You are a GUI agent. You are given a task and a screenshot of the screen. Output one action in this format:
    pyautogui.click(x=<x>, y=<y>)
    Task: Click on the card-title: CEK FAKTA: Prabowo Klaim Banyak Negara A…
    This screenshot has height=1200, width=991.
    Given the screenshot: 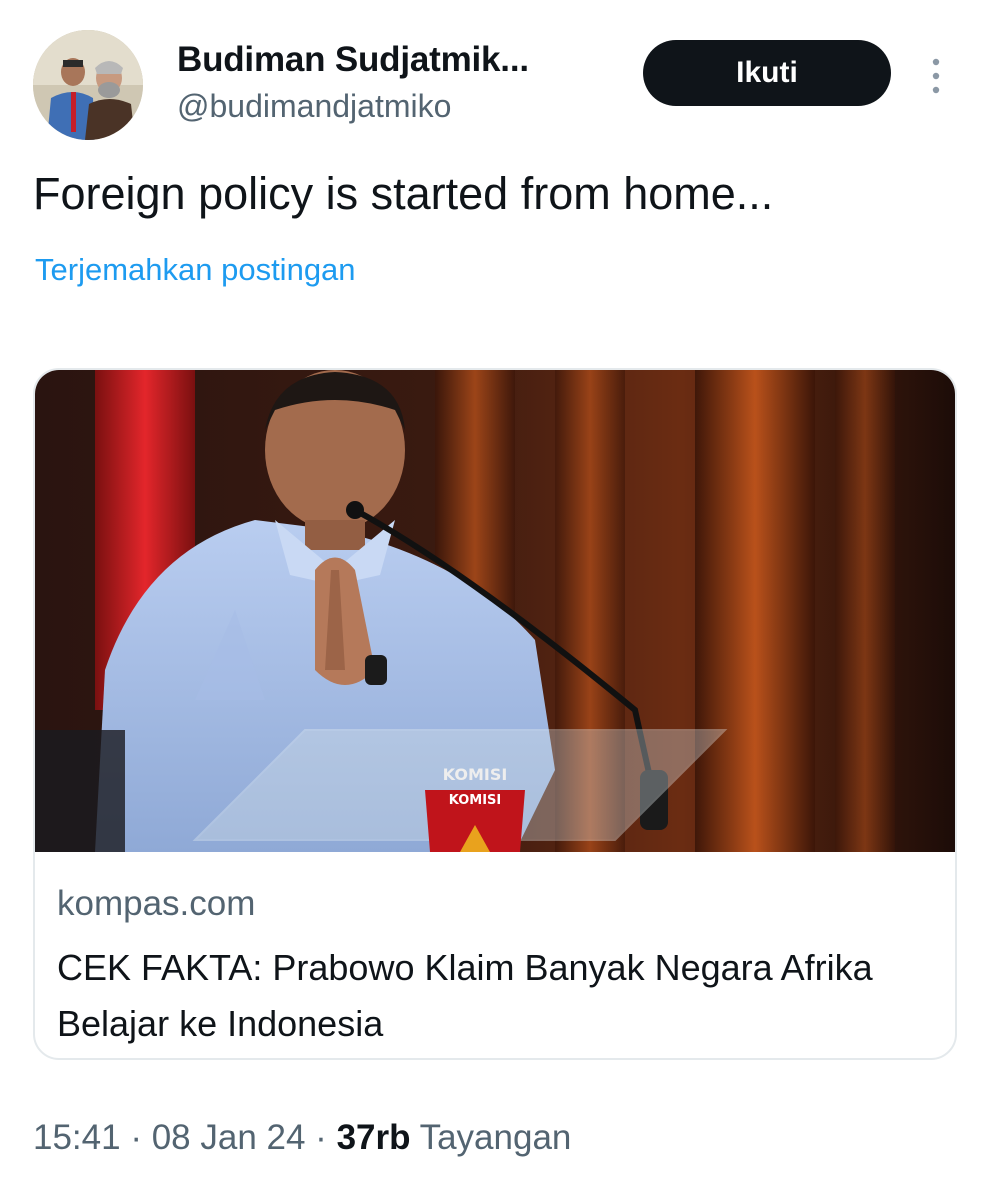 What is the action you would take?
    pyautogui.click(x=465, y=995)
    